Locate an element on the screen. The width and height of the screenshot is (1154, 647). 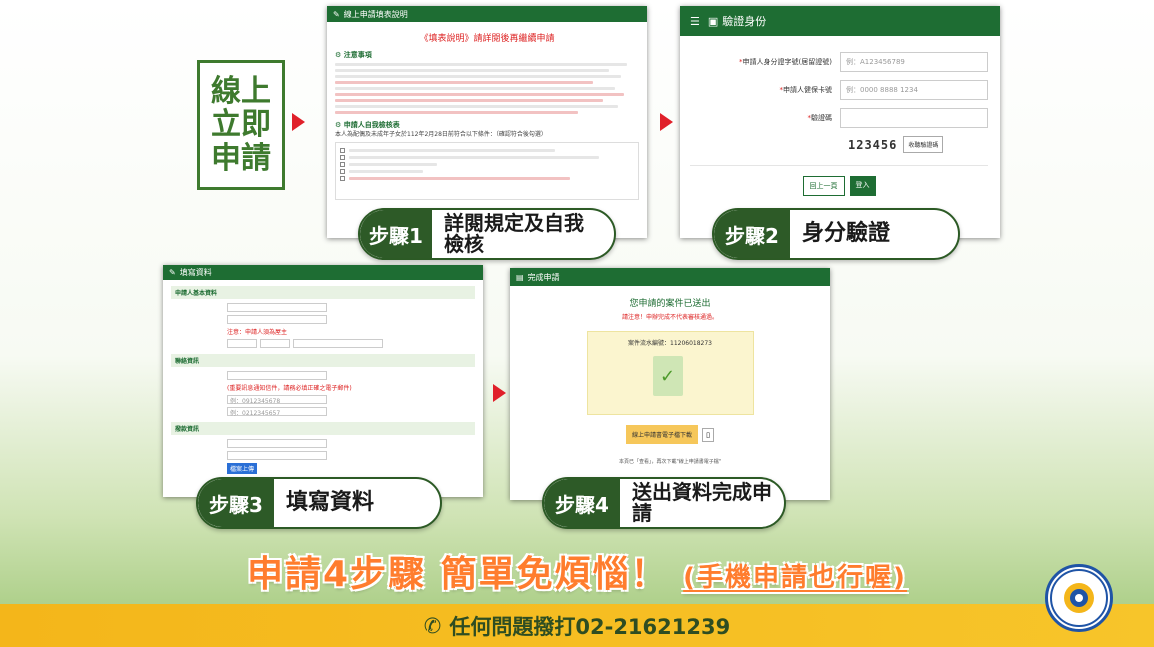
step-number: 步驟2 is located at coordinates (752, 234).